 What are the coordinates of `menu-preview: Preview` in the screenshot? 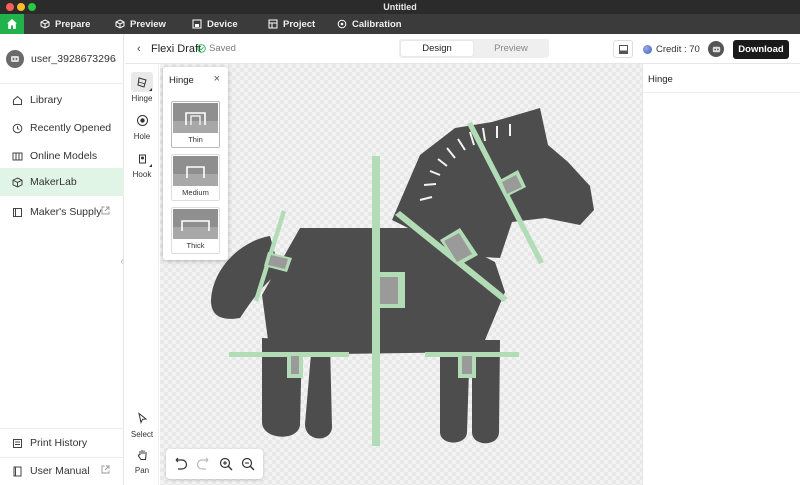 It's located at (140, 24).